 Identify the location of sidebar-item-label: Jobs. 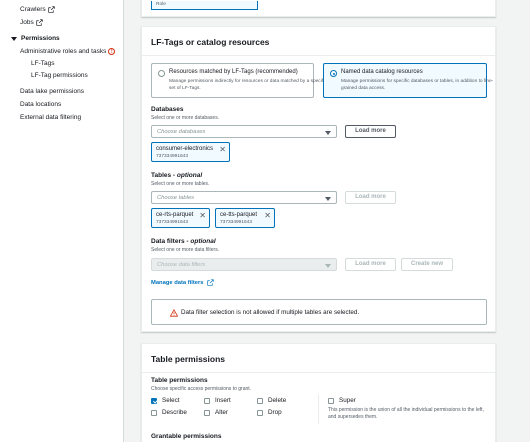
(27, 22).